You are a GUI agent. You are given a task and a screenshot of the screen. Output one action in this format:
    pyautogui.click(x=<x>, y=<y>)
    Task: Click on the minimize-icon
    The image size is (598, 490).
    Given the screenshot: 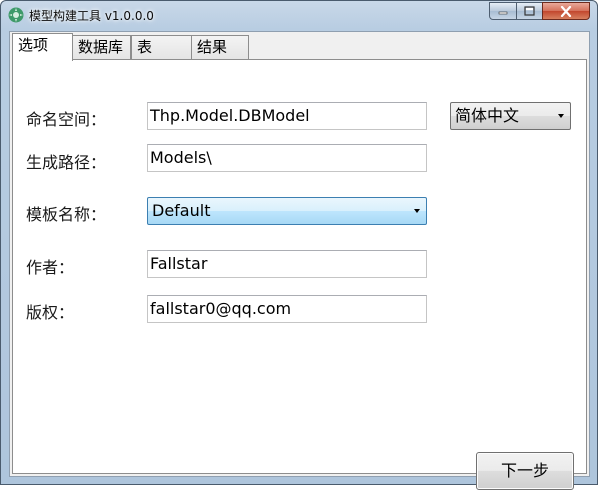 What is the action you would take?
    pyautogui.click(x=503, y=13)
    